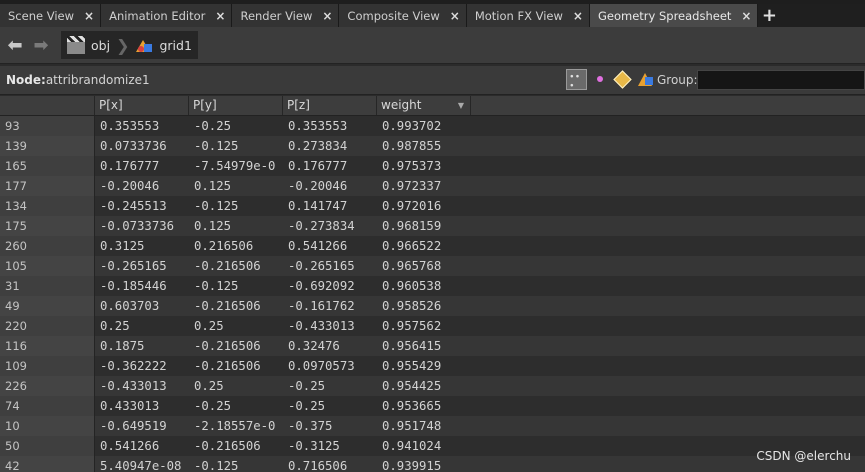 Image resolution: width=865 pixels, height=472 pixels. What do you see at coordinates (645, 79) in the screenshot?
I see `detail-mode-icon` at bounding box center [645, 79].